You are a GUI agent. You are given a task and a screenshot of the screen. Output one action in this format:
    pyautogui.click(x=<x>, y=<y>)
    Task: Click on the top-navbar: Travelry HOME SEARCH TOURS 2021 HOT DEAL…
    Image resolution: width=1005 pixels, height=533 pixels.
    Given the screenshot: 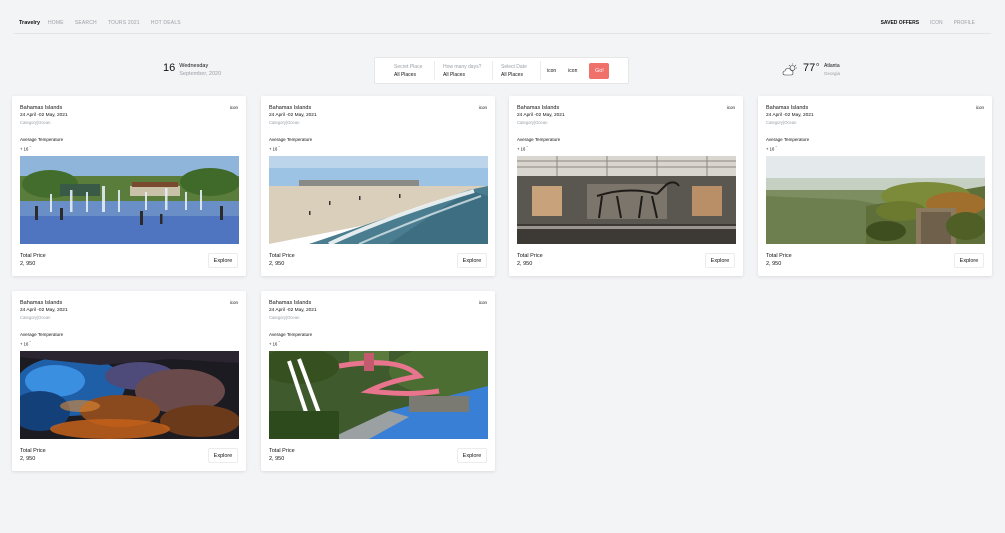 What is the action you would take?
    pyautogui.click(x=502, y=17)
    